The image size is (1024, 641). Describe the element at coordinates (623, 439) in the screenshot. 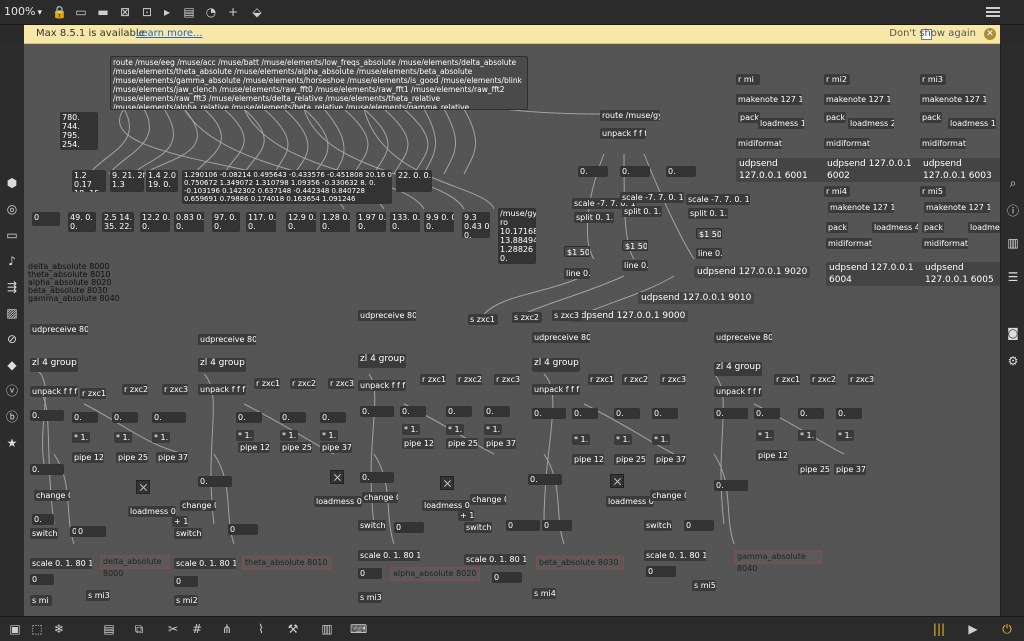

I see `multiply-4b: * 1.` at that location.